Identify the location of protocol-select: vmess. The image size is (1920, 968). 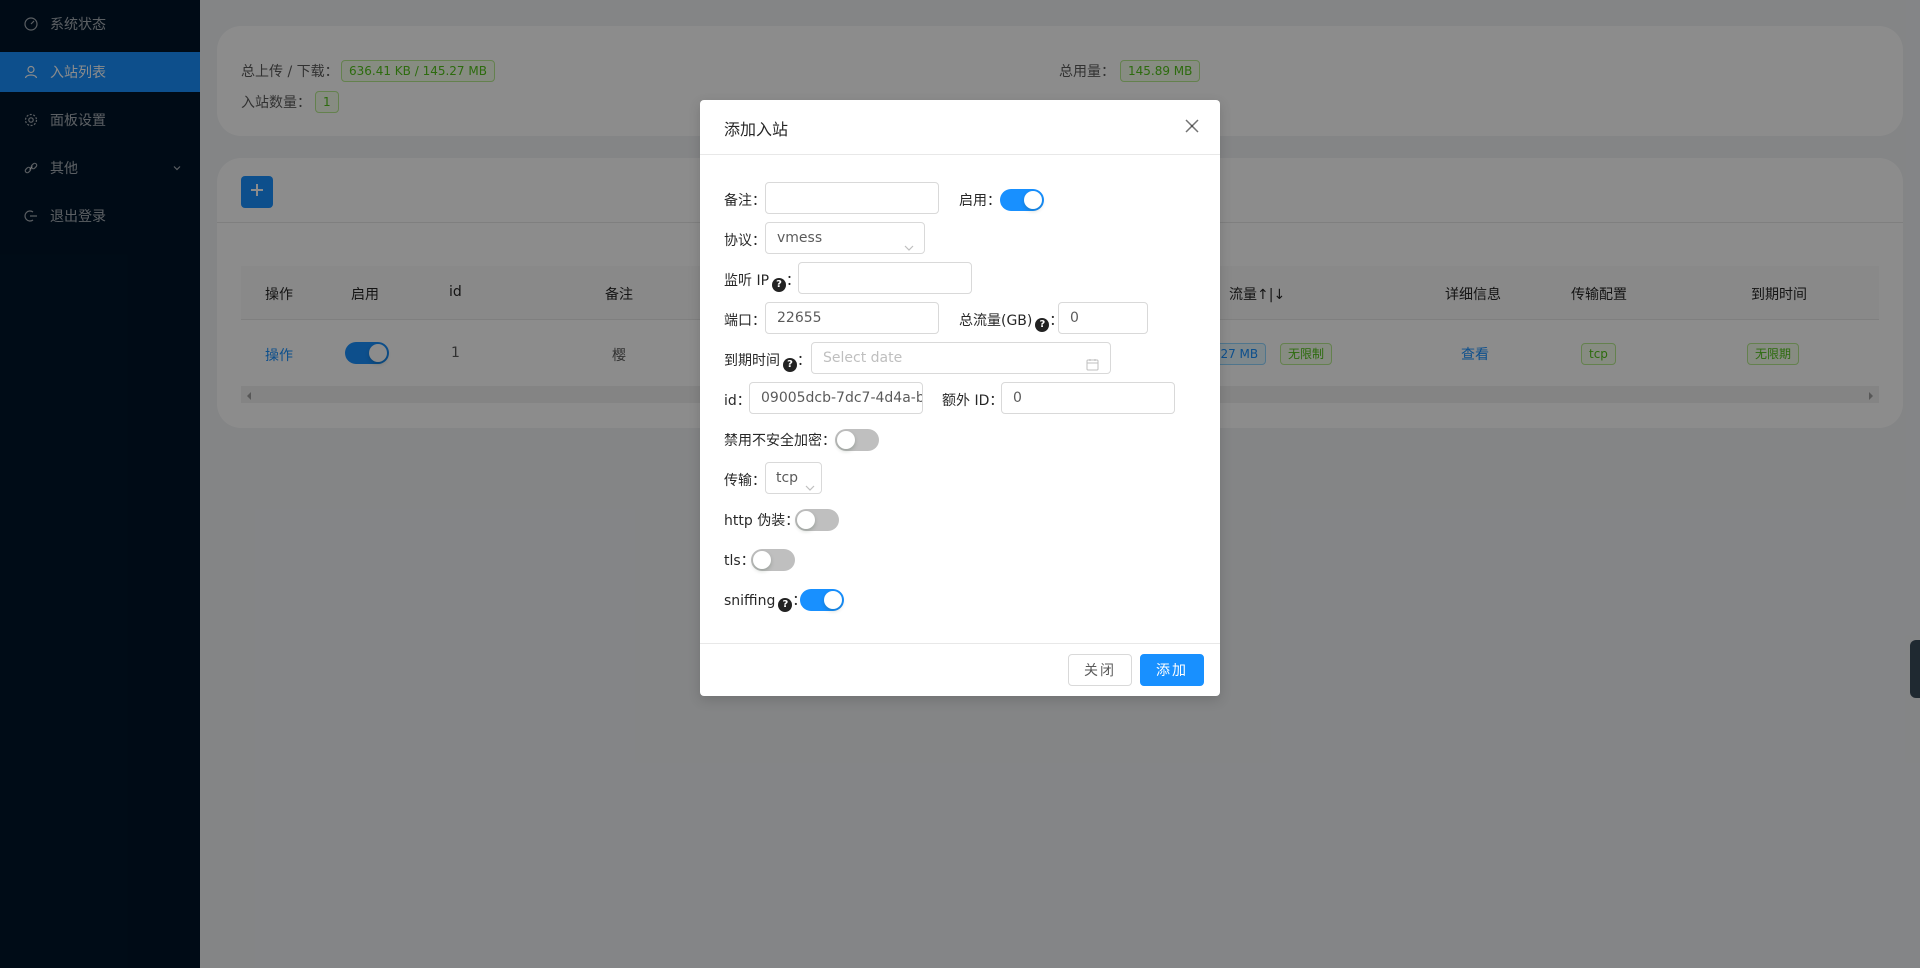
(845, 238).